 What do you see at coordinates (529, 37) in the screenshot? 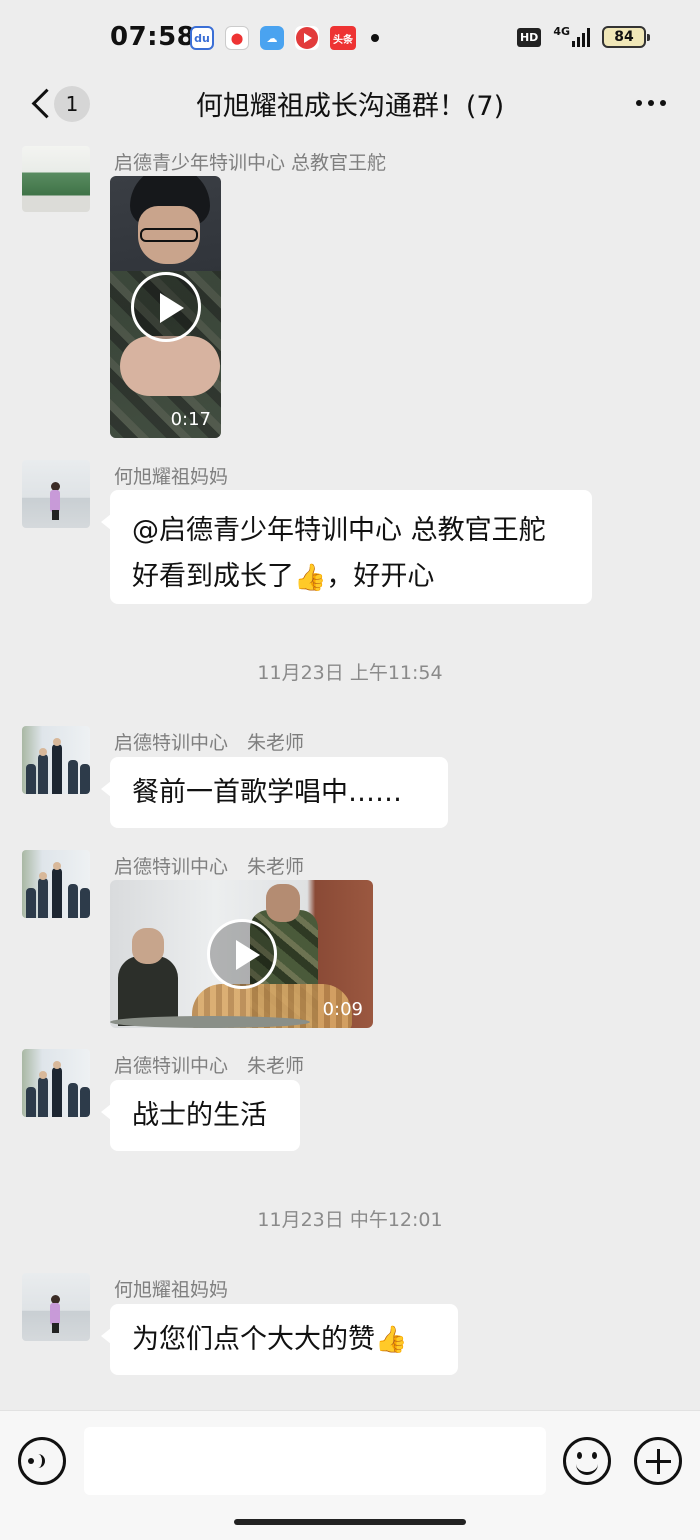
I see `hd-badge: HD` at bounding box center [529, 37].